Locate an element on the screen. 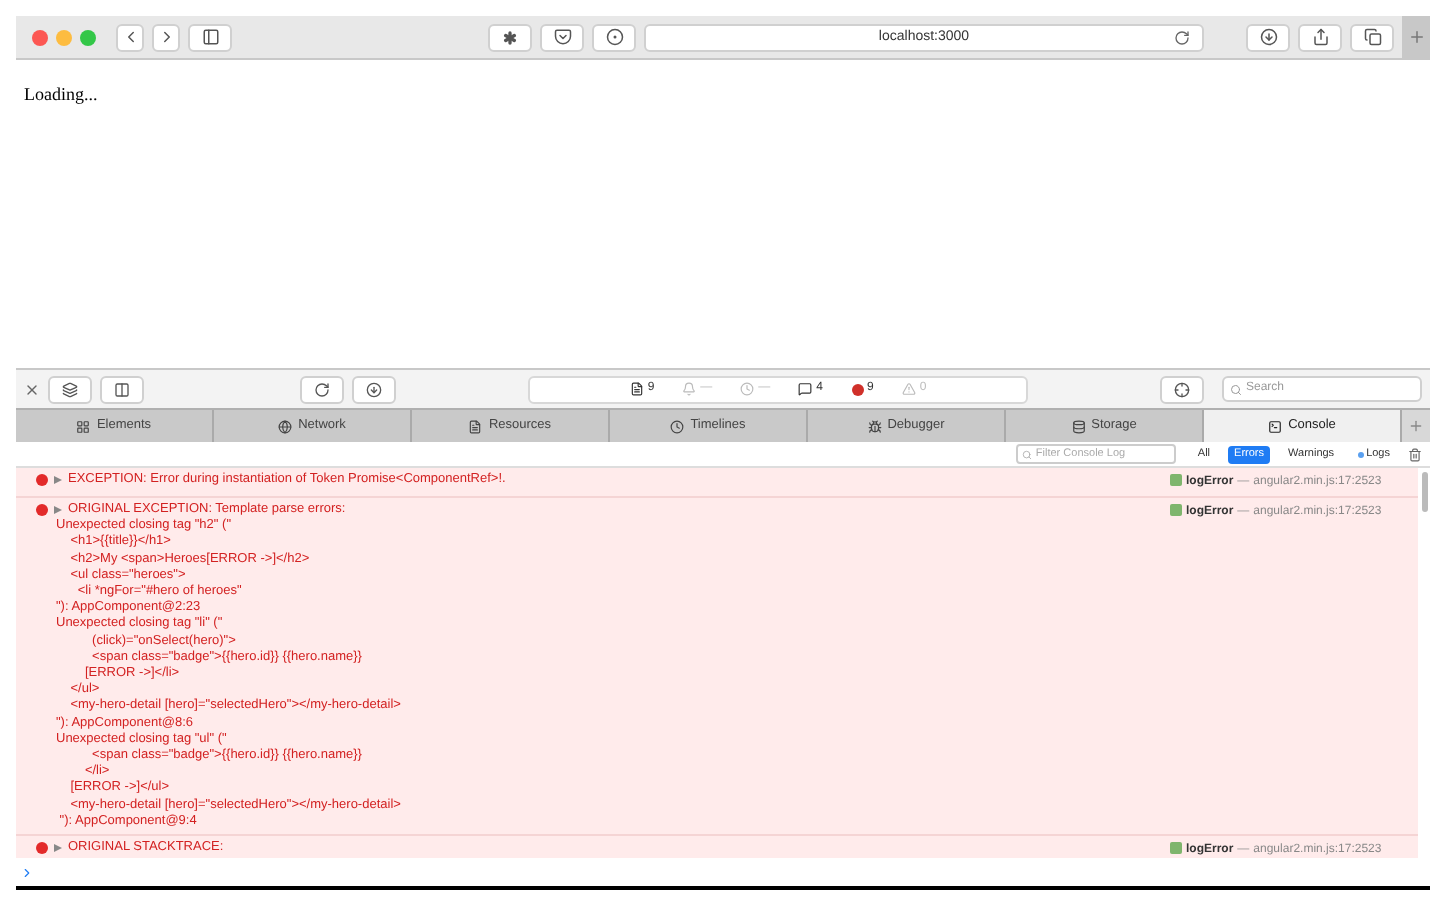  circle-icon is located at coordinates (614, 37).